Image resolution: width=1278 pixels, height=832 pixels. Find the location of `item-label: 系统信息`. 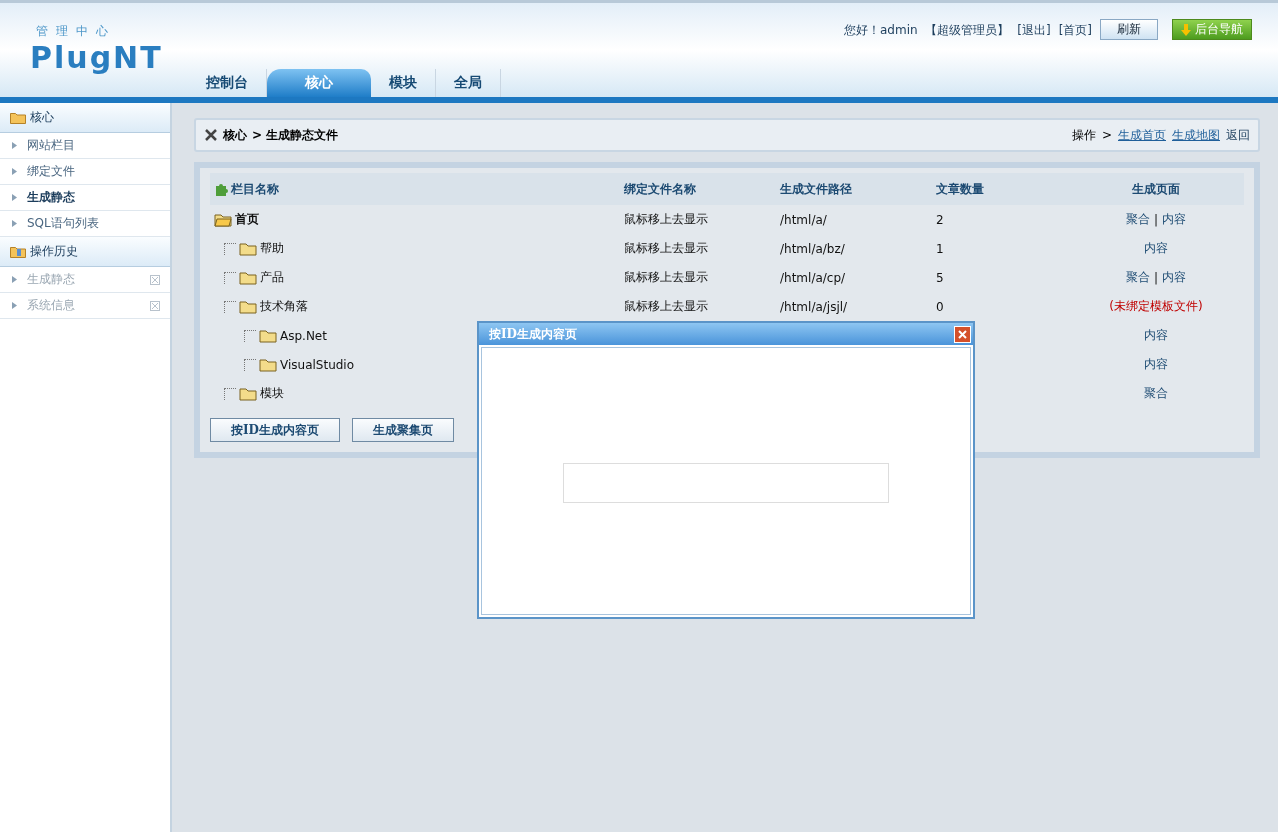

item-label: 系统信息 is located at coordinates (51, 305).